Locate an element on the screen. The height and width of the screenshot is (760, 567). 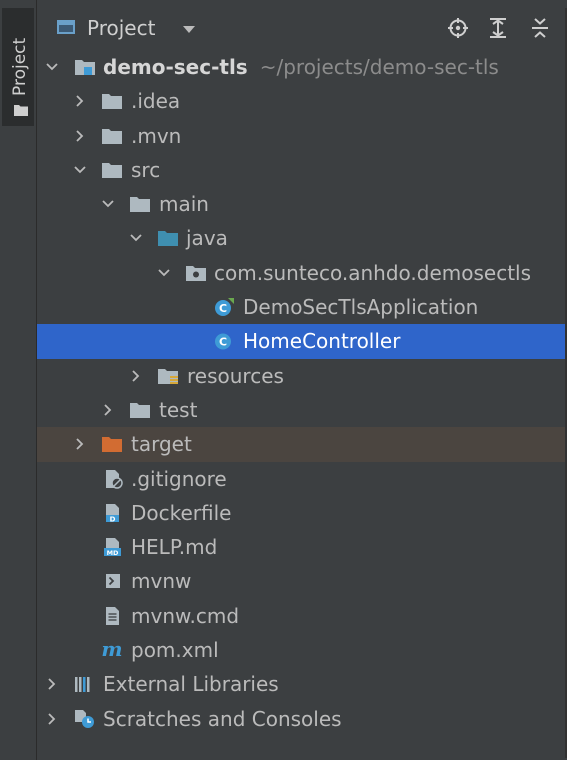
tree-item-idea: .idea is located at coordinates (302, 101).